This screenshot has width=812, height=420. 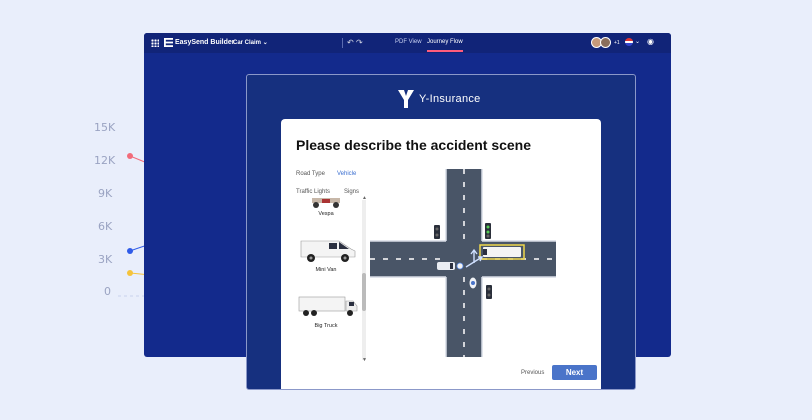 I want to click on y-tick-label: 12K, so click(x=105, y=160).